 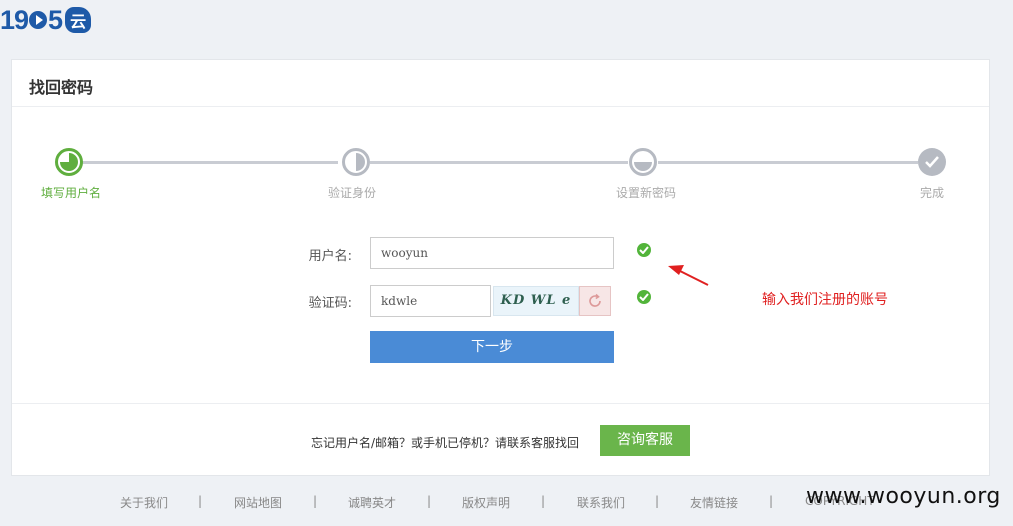 I want to click on next-step-button: 下一步, so click(x=492, y=347).